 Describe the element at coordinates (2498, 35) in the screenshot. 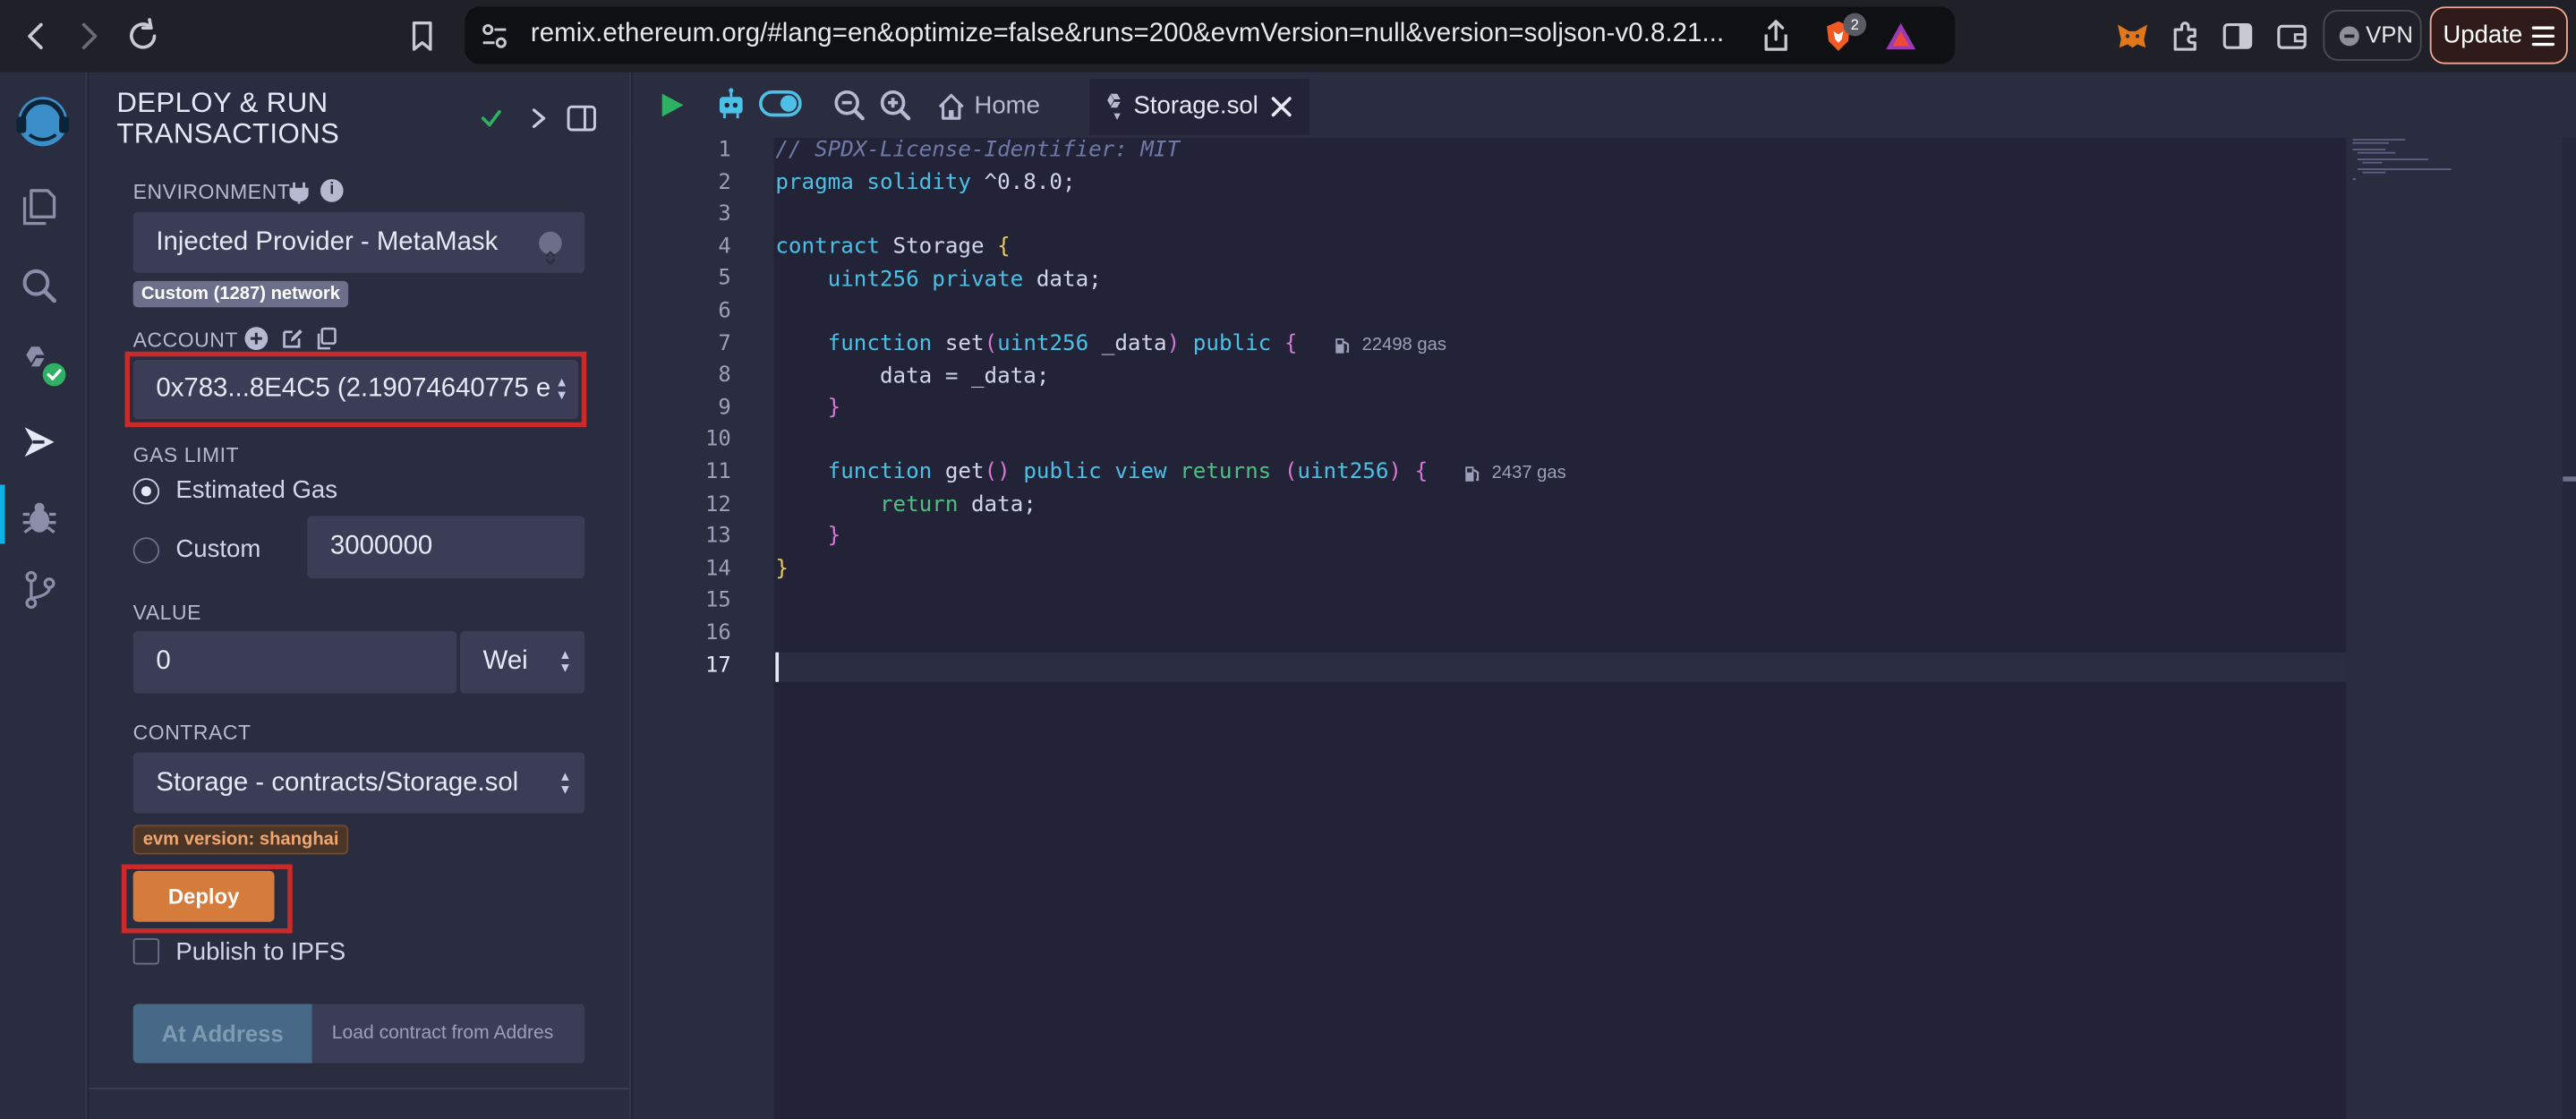

I see `update-button: Update` at that location.